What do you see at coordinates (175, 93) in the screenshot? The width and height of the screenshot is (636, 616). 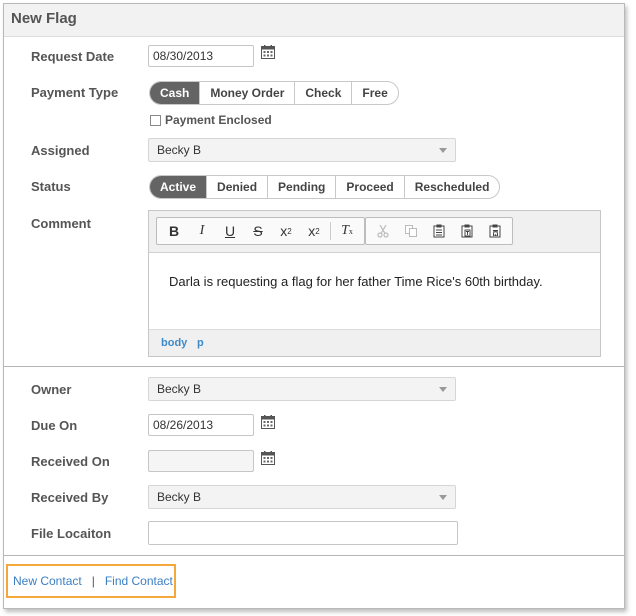 I see `payment-option-cash: Cash` at bounding box center [175, 93].